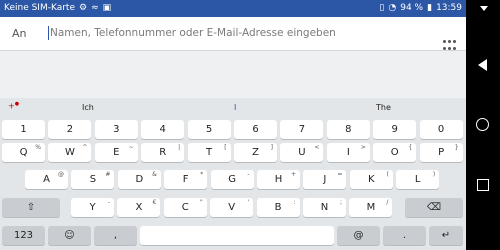  I want to click on key-j-secondary: =, so click(340, 174).